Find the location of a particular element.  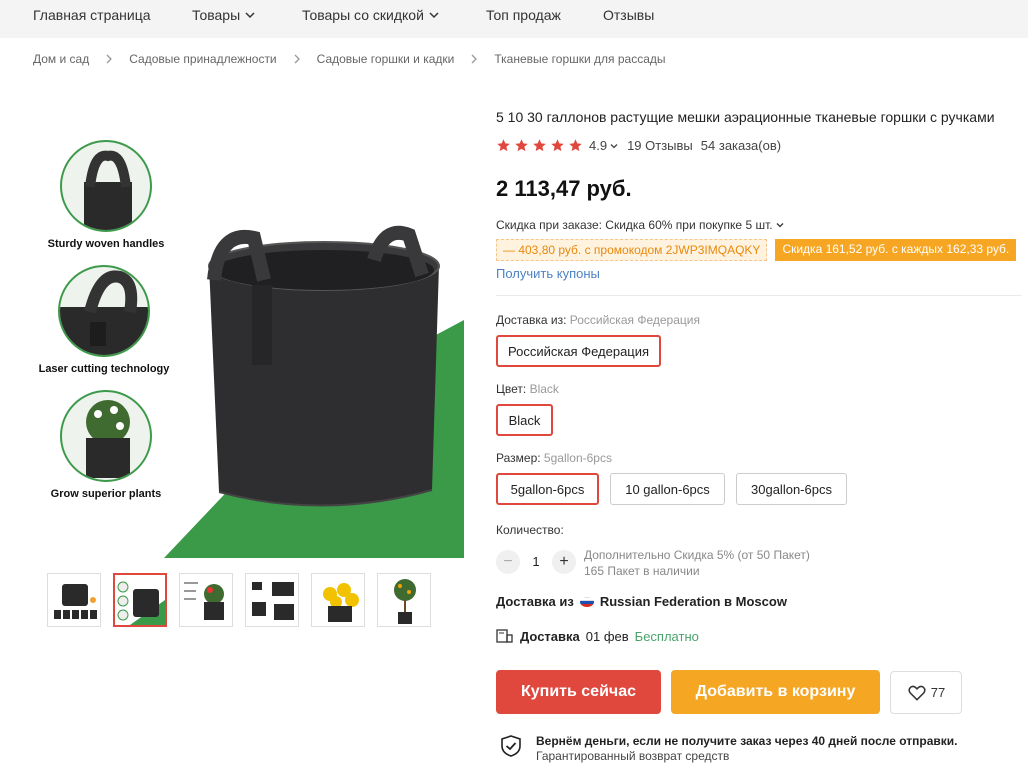

rating-stars is located at coordinates (539, 145).